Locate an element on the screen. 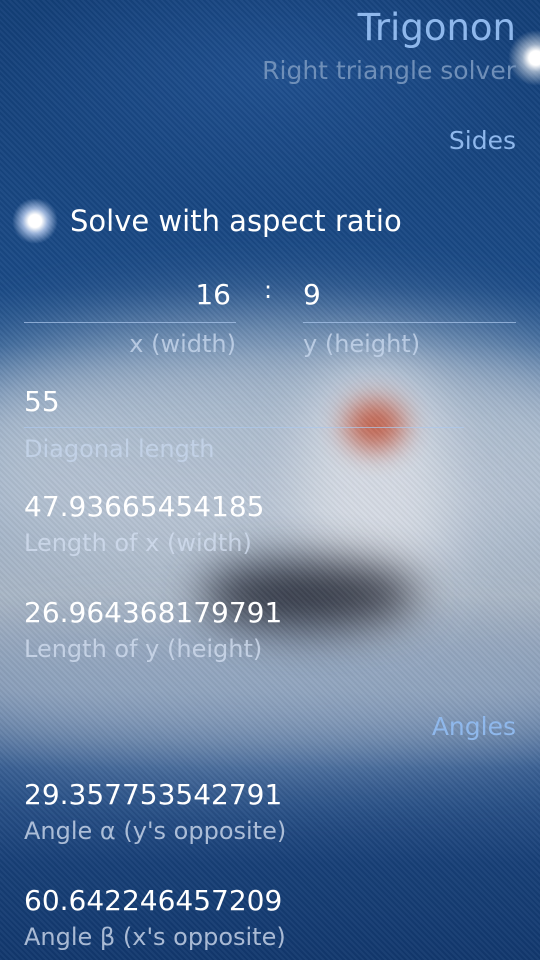  ratio-y-underline is located at coordinates (409, 322).